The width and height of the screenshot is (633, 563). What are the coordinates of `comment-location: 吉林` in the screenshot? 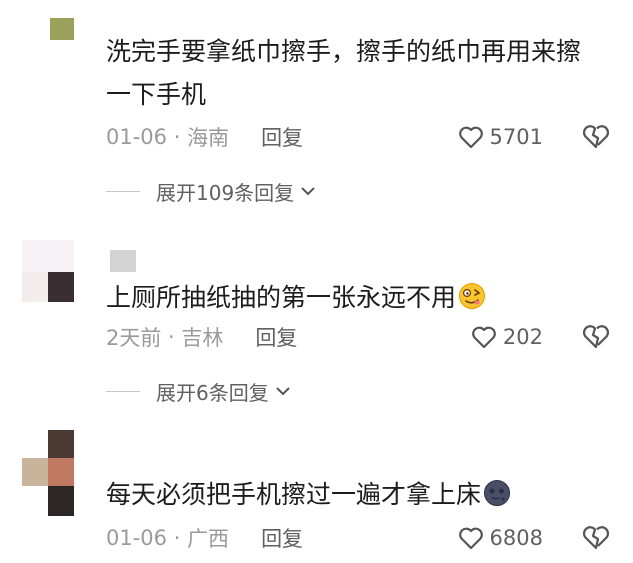 It's located at (202, 338).